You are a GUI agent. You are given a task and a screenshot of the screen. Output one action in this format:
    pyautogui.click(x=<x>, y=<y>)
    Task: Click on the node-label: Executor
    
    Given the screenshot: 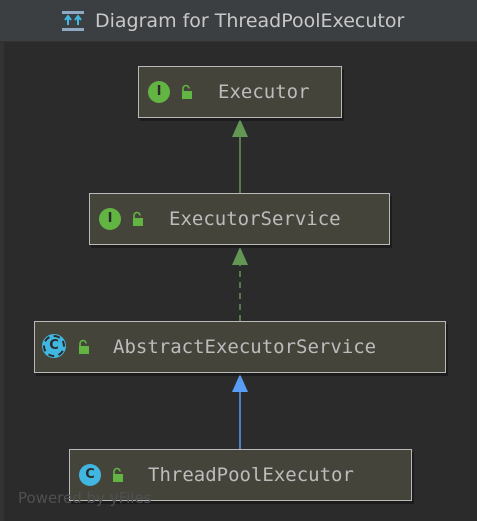 What is the action you would take?
    pyautogui.click(x=264, y=92)
    